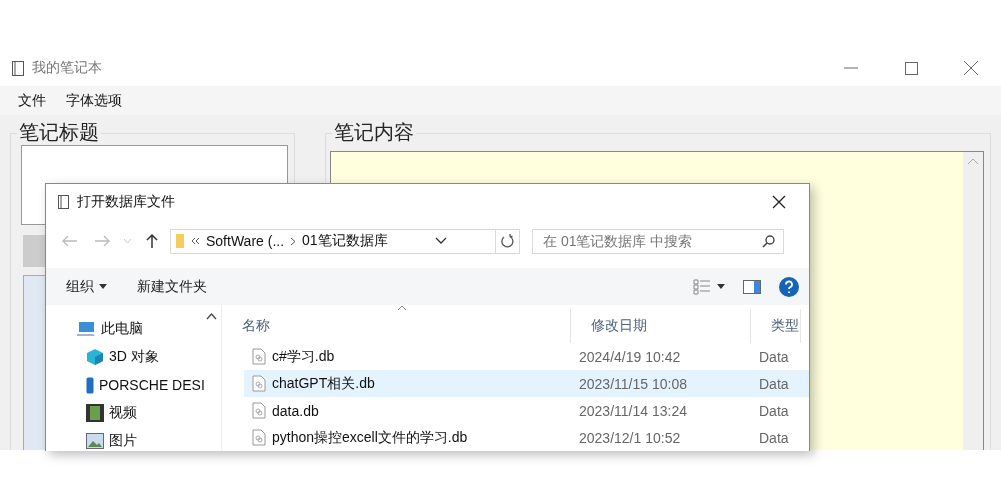 This screenshot has width=1001, height=500. Describe the element at coordinates (374, 132) in the screenshot. I see `group-label: 笔记内容` at that location.